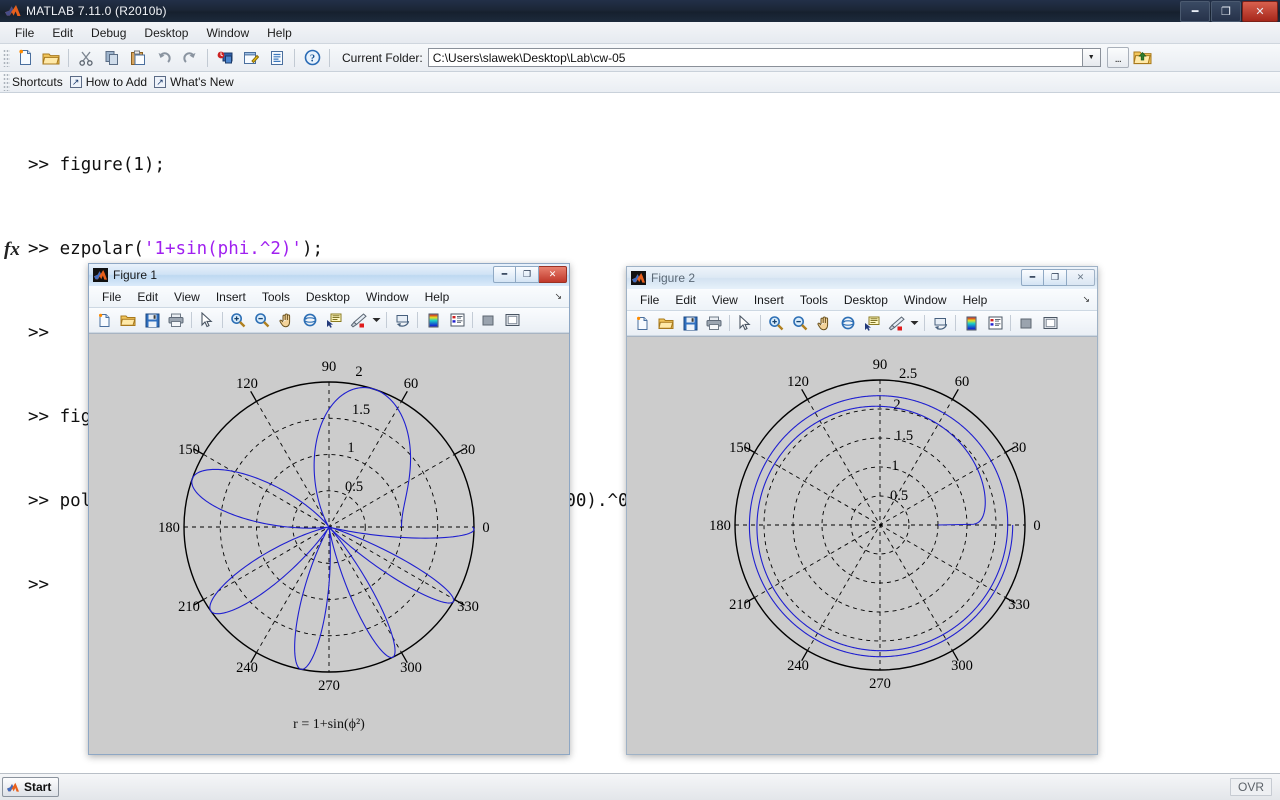  Describe the element at coordinates (112, 57) in the screenshot. I see `copy-icon` at that location.